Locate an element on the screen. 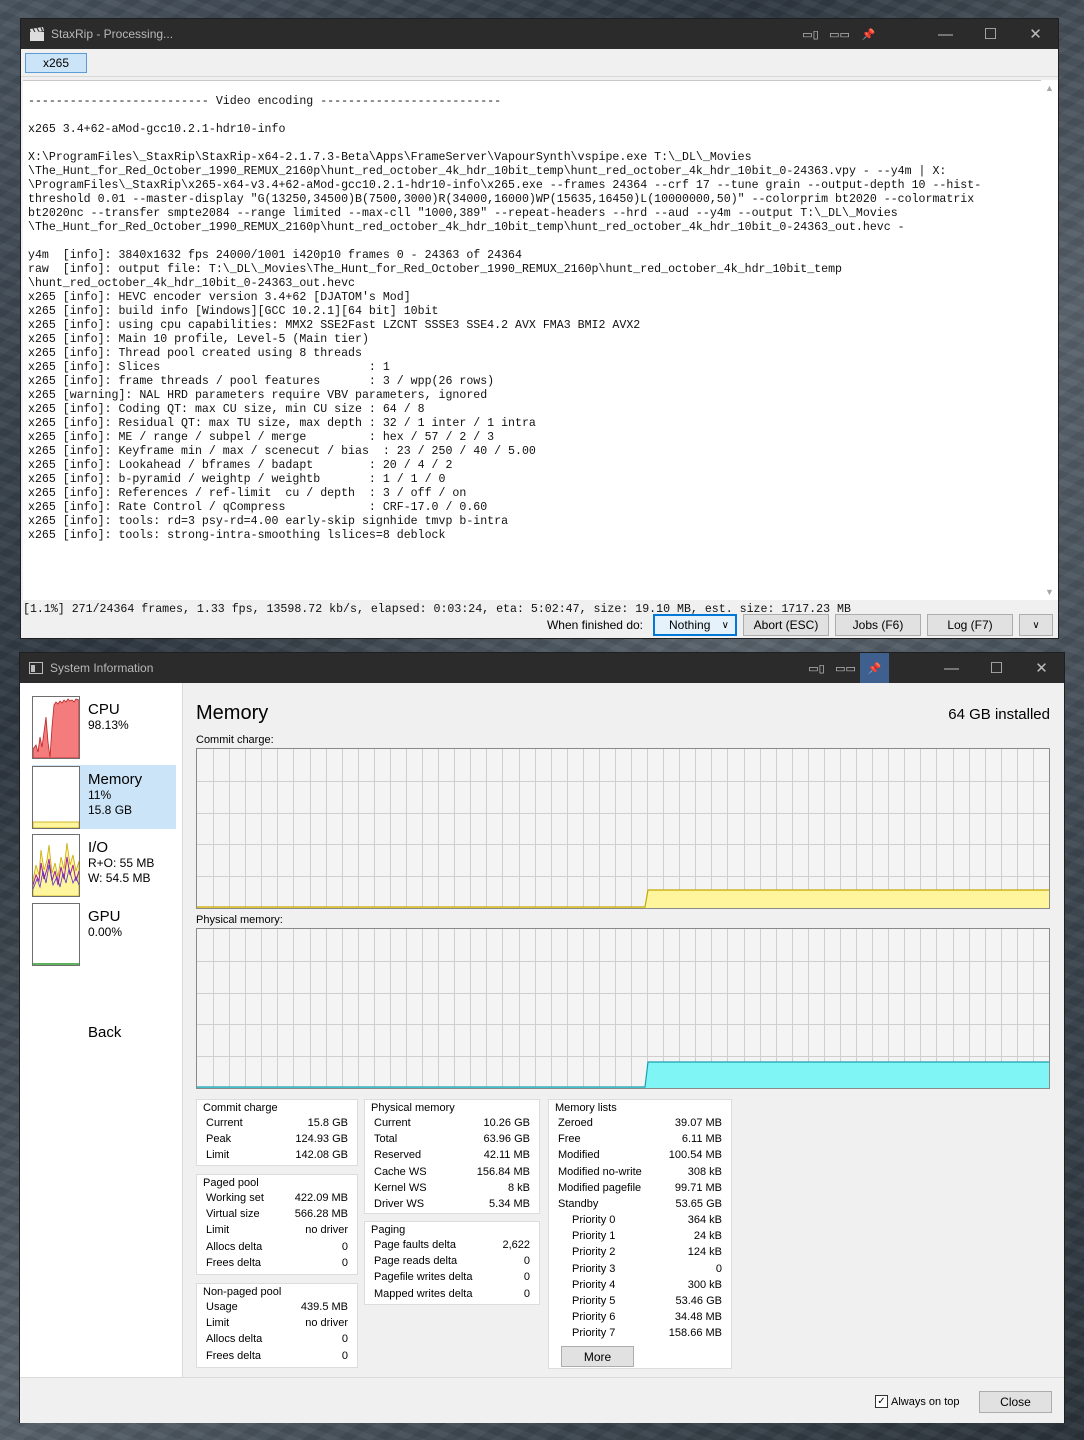  stat-row: Priority 2 124 kB is located at coordinates (647, 1254).